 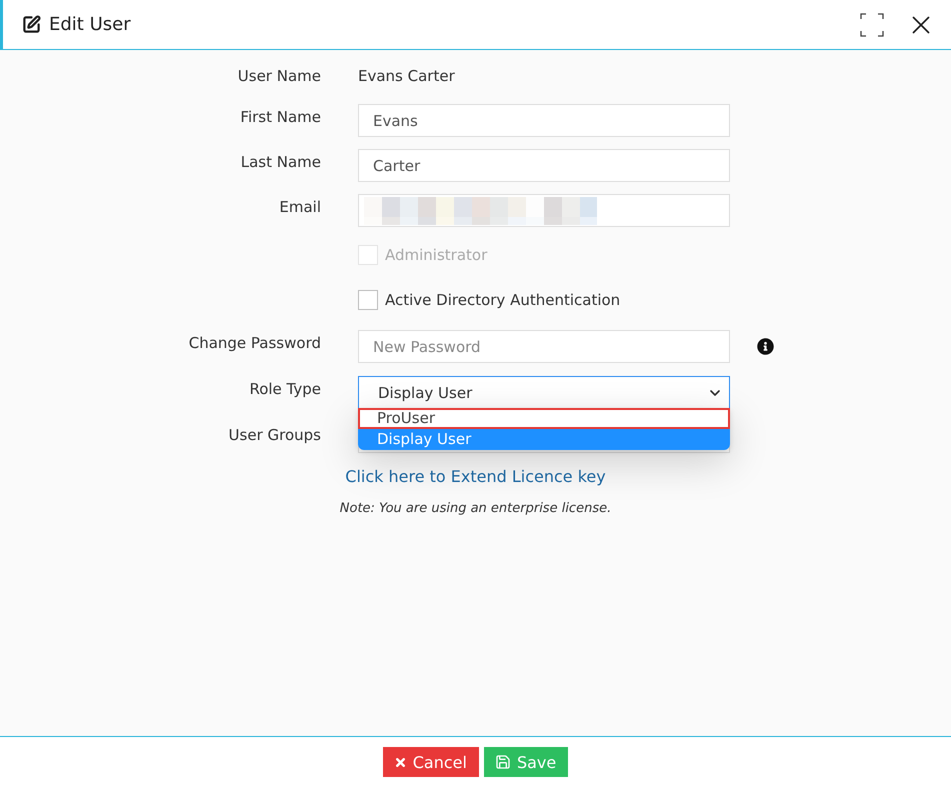 What do you see at coordinates (544, 392) in the screenshot?
I see `dropdown-select: Display User` at bounding box center [544, 392].